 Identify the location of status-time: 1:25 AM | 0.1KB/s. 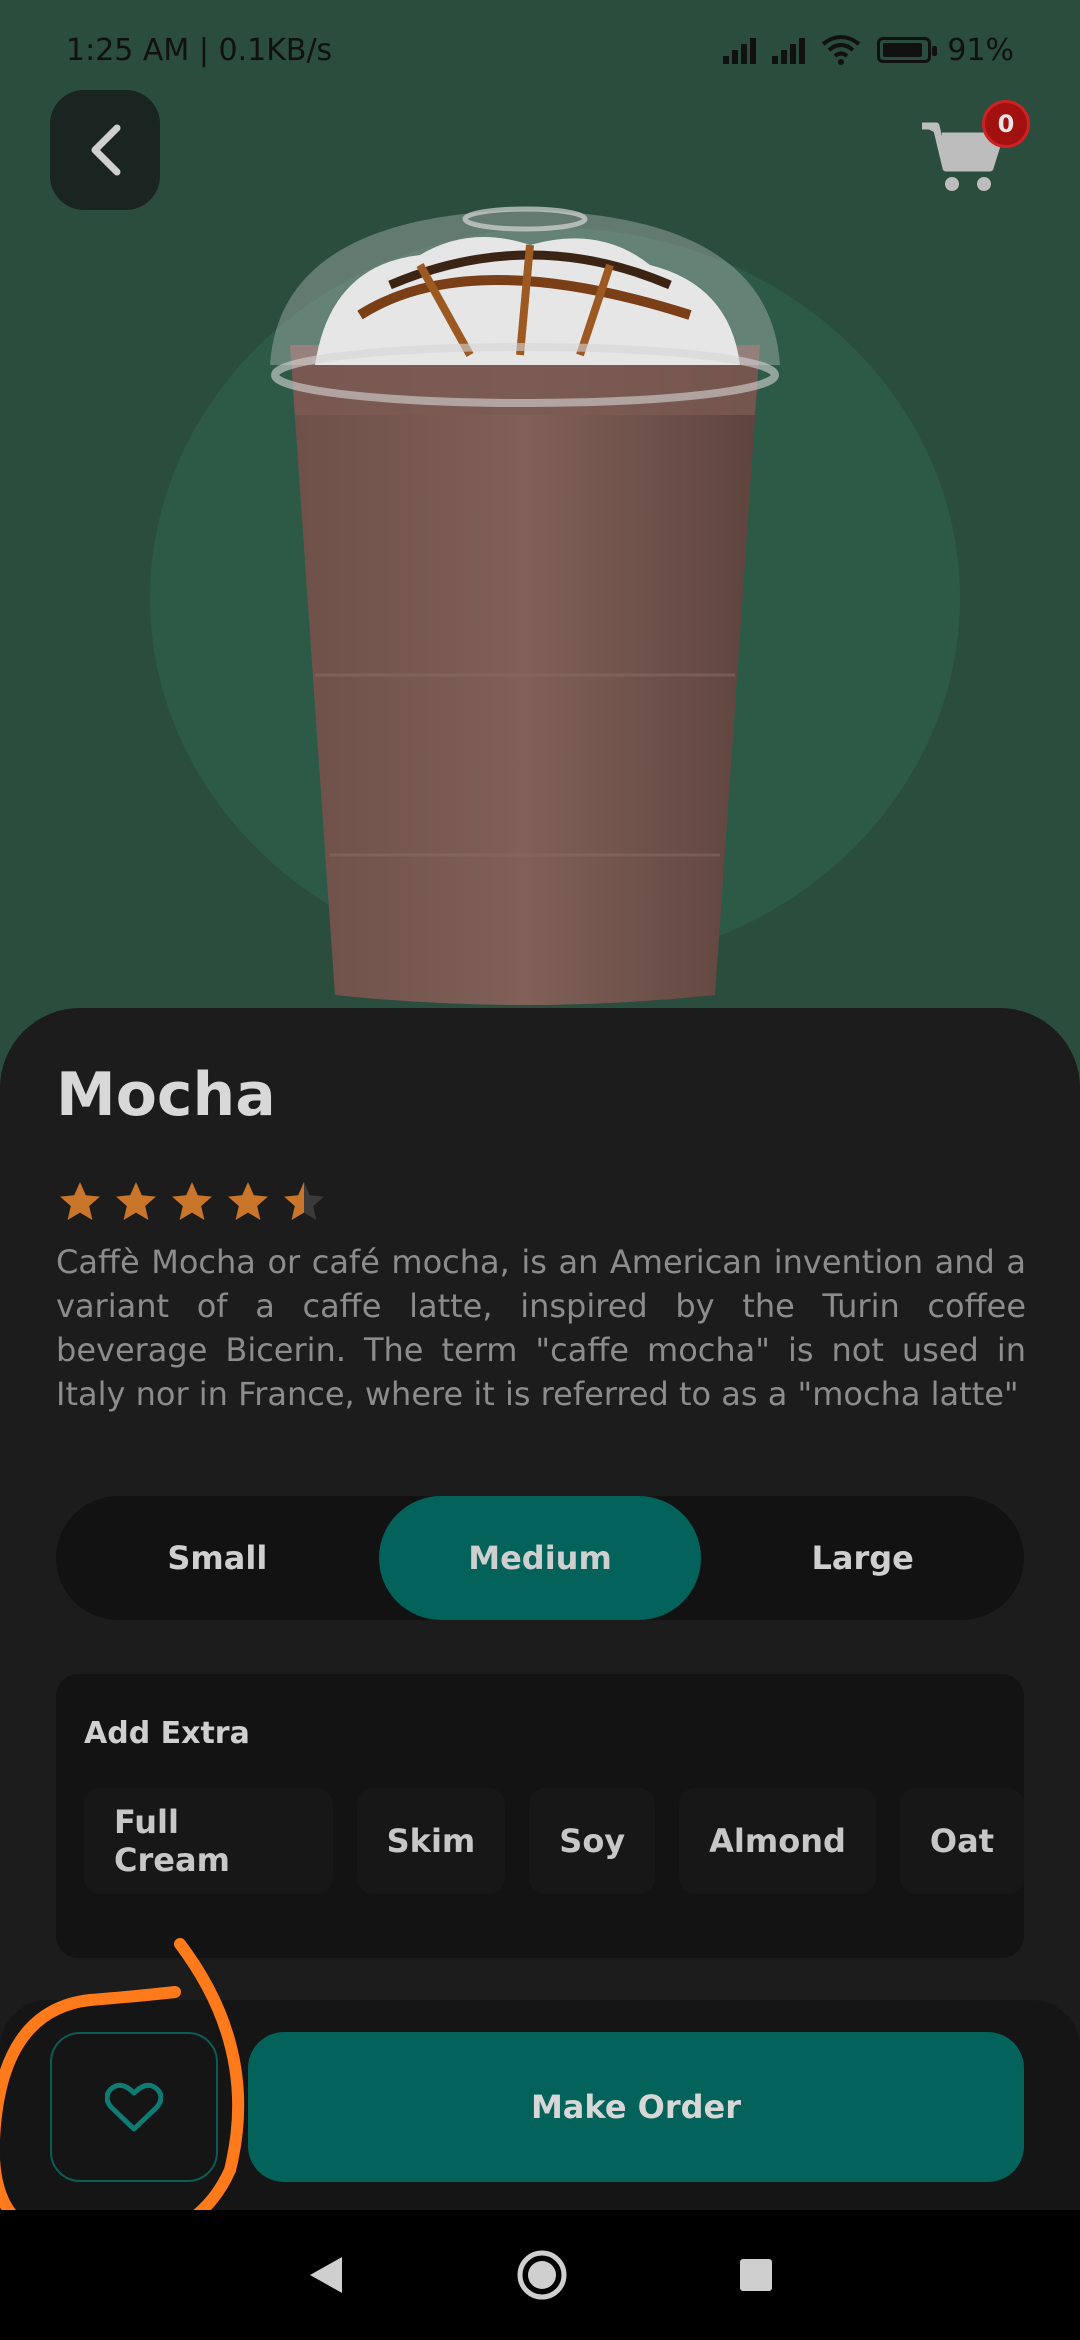
(199, 50).